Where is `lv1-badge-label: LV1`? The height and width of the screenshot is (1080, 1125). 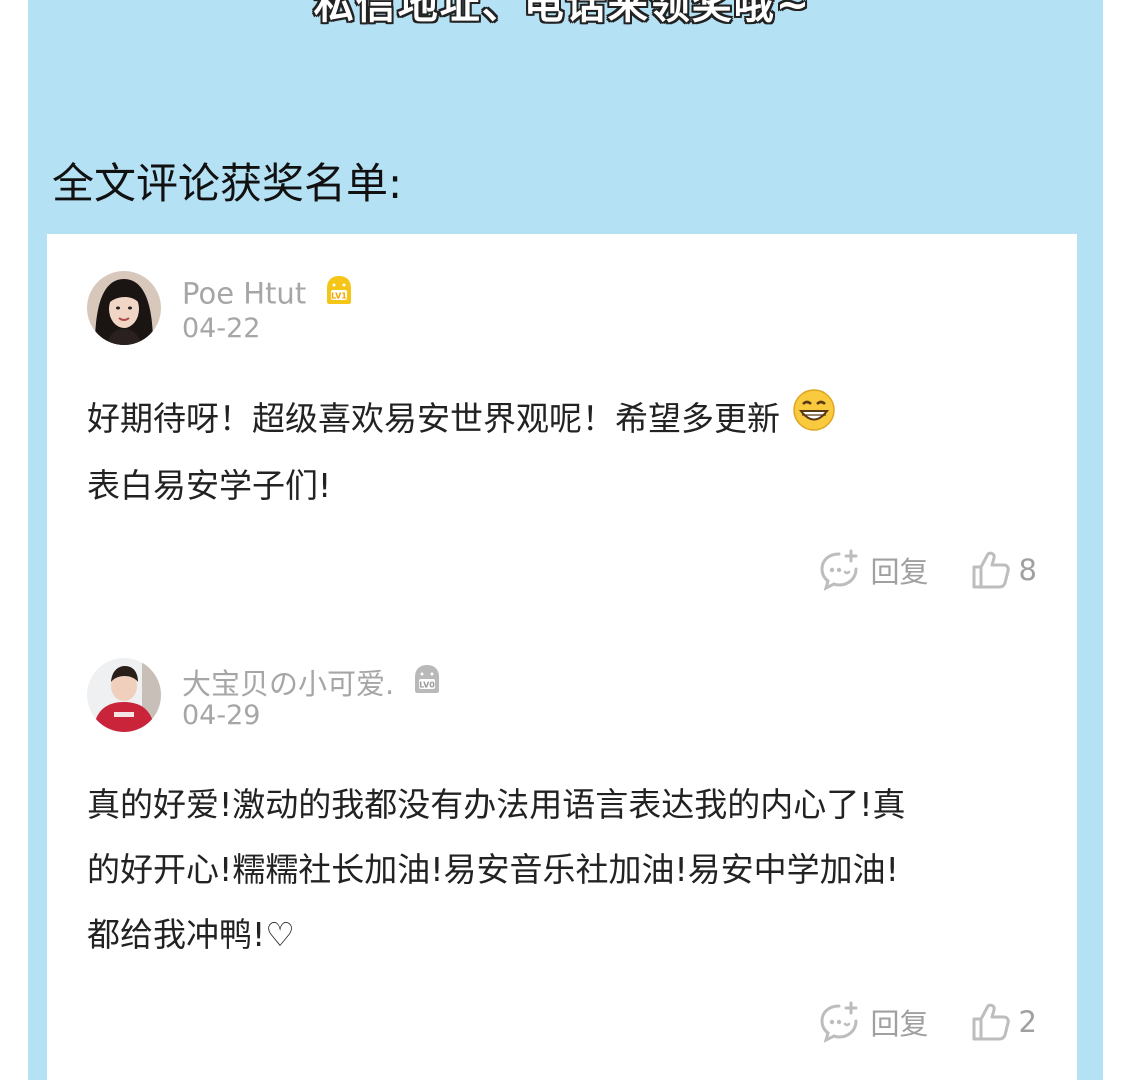 lv1-badge-label: LV1 is located at coordinates (340, 296).